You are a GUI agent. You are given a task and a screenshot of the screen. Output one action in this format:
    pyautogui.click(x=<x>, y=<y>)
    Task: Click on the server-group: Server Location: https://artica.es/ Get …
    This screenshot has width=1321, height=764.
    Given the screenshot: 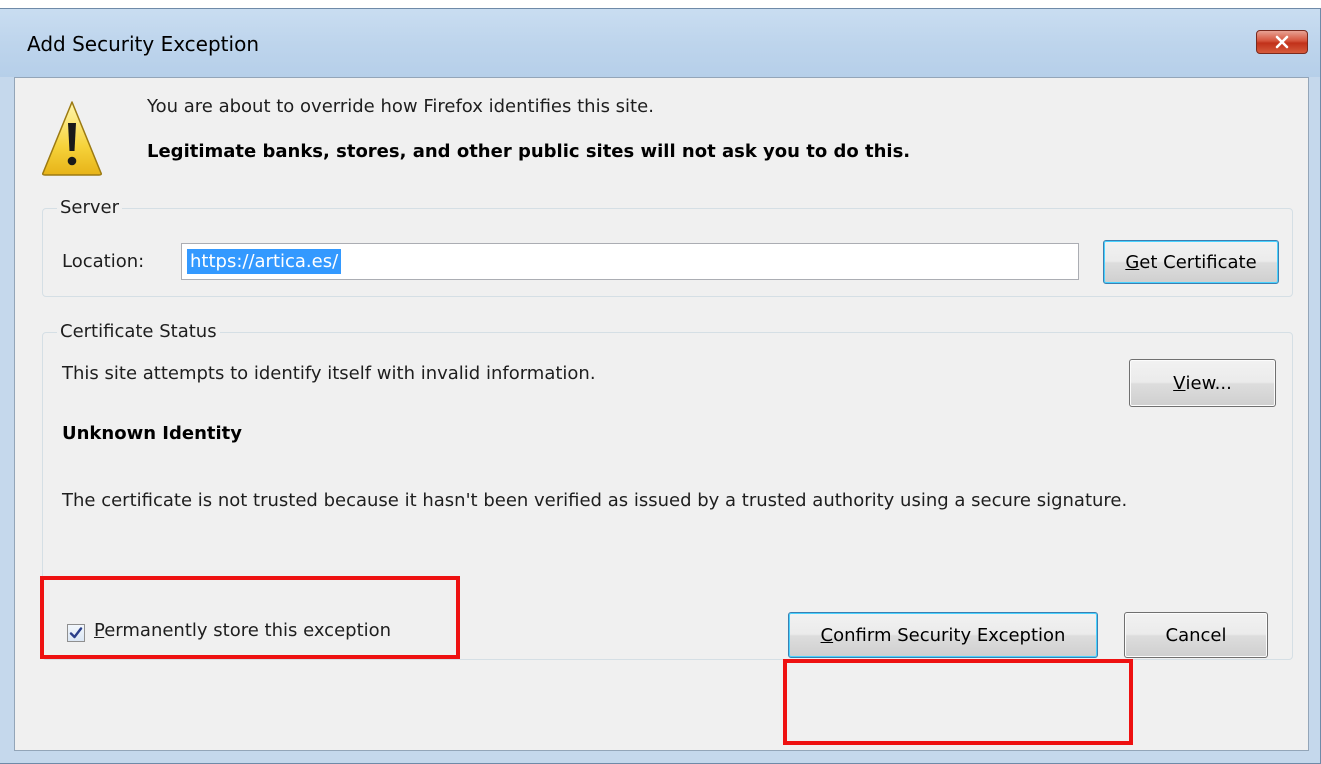 What is the action you would take?
    pyautogui.click(x=667, y=247)
    